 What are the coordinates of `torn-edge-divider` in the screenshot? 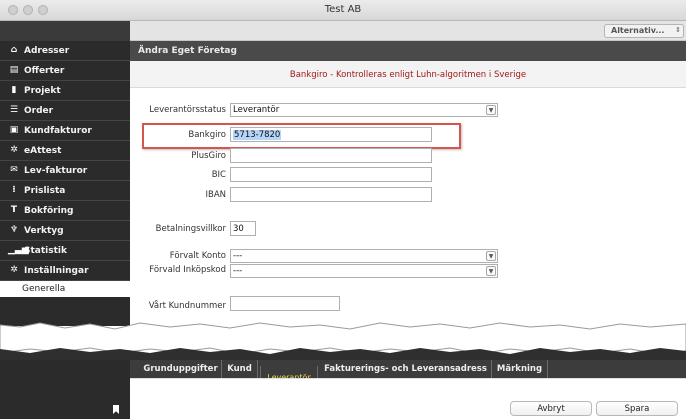 It's located at (343, 342).